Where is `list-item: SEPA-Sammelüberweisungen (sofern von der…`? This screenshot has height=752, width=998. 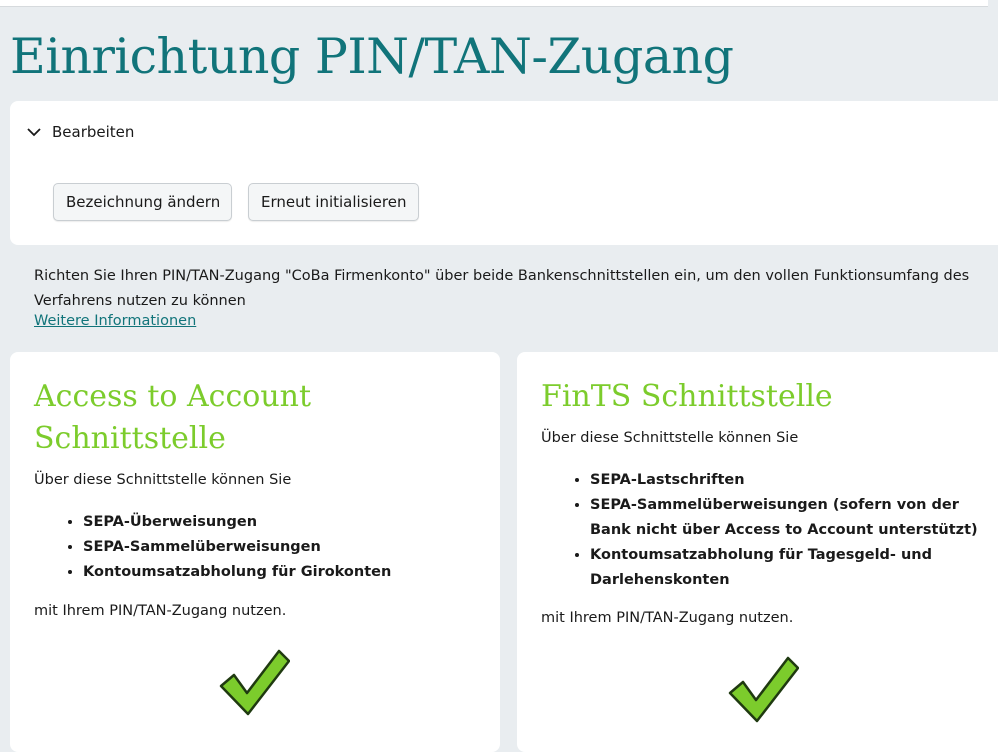
list-item: SEPA-Sammelüberweisungen (sofern von der… is located at coordinates (794, 518).